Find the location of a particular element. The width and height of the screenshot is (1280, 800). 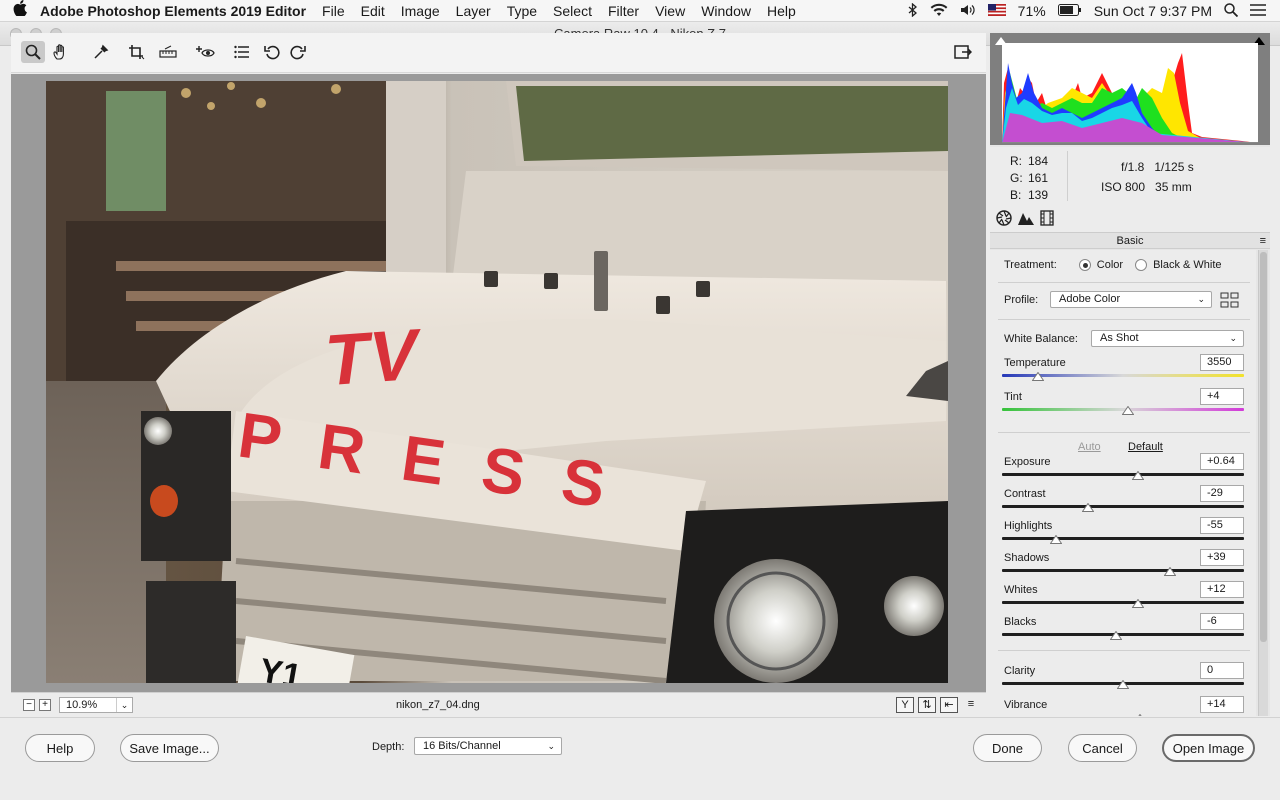

detail-panel-mountains-icon is located at coordinates (1026, 219).